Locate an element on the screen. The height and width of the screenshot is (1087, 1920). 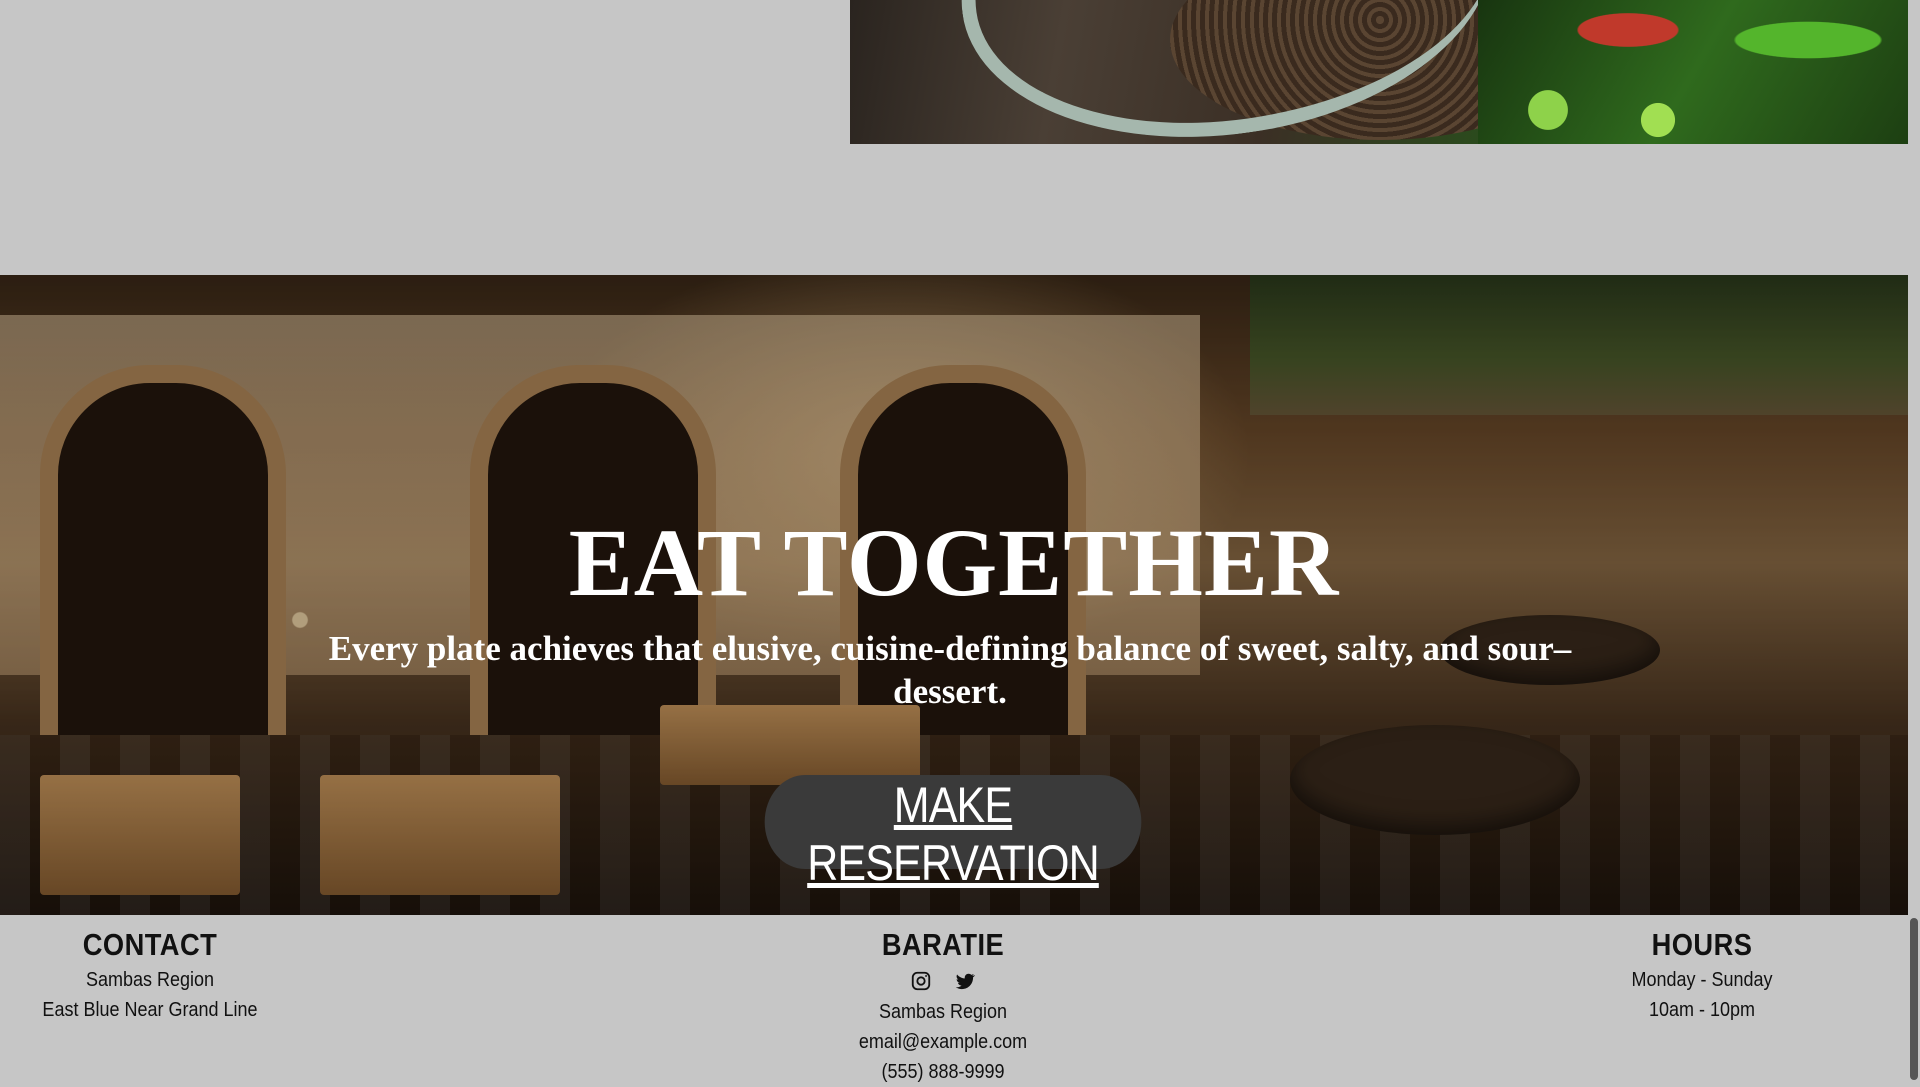
social-links is located at coordinates (943, 981).